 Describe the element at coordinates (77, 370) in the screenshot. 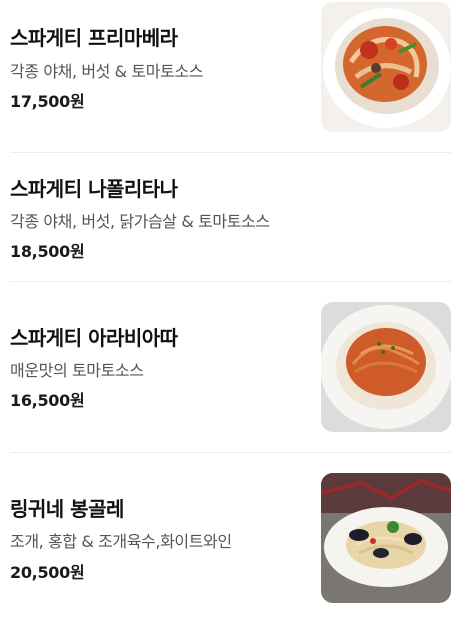

I see `menu-item-description: 매운맛의 토마토소스` at that location.